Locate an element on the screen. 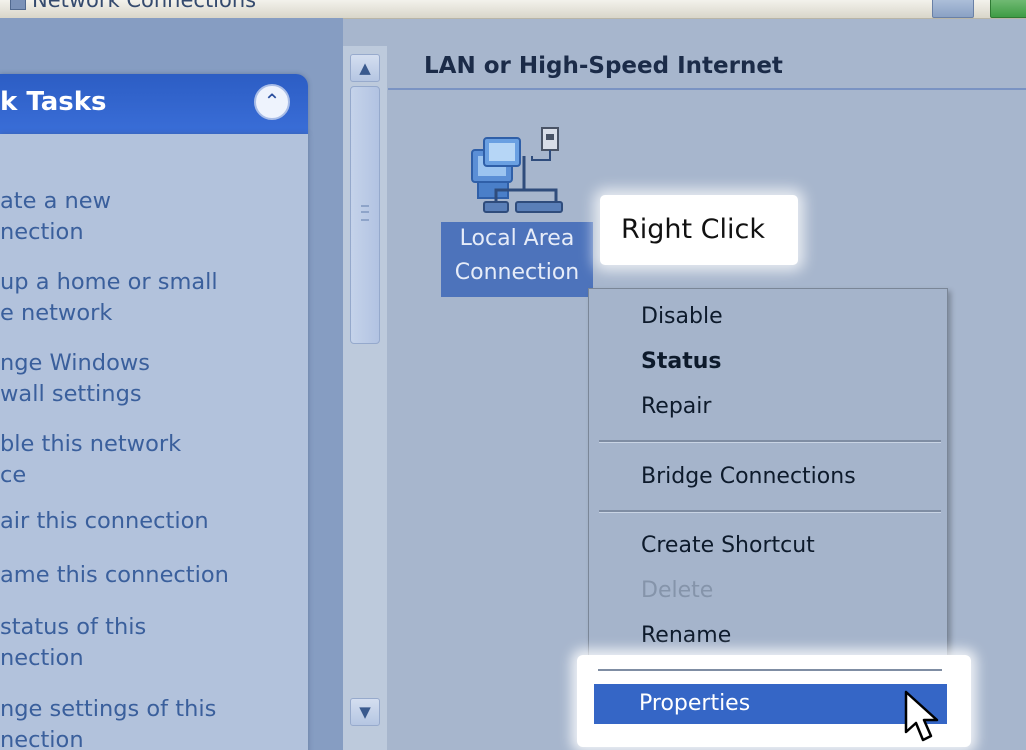 The image size is (1026, 750). menu-item-properties: Properties is located at coordinates (770, 704).